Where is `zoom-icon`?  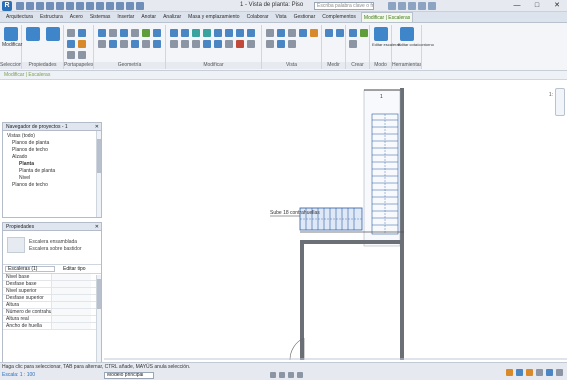
zoom-icon is located at coordinates (273, 375).